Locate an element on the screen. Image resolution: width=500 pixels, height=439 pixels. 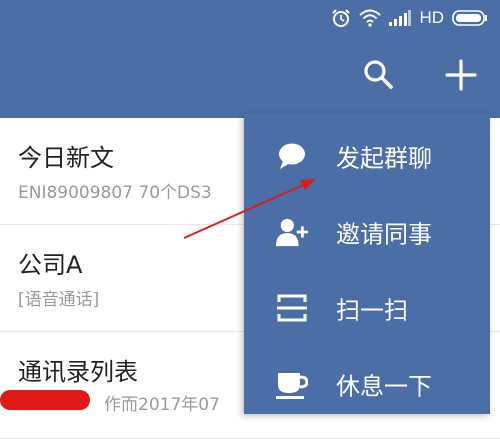
menu-item-label: 休息一下 is located at coordinates (384, 386).